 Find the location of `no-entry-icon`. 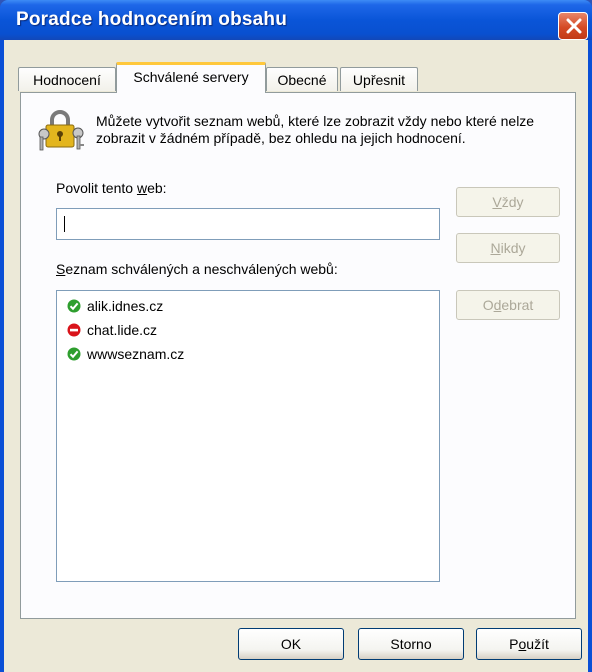

no-entry-icon is located at coordinates (74, 331).